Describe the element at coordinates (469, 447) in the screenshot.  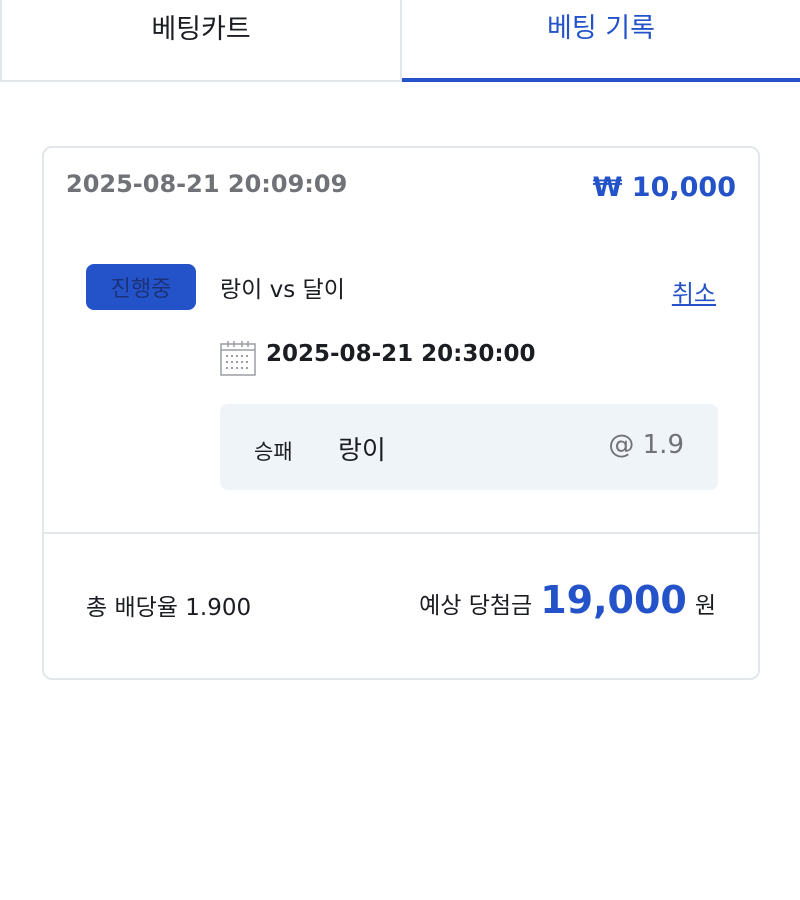
I see `pick-detail: 승패 랑이 @ 1.9` at that location.